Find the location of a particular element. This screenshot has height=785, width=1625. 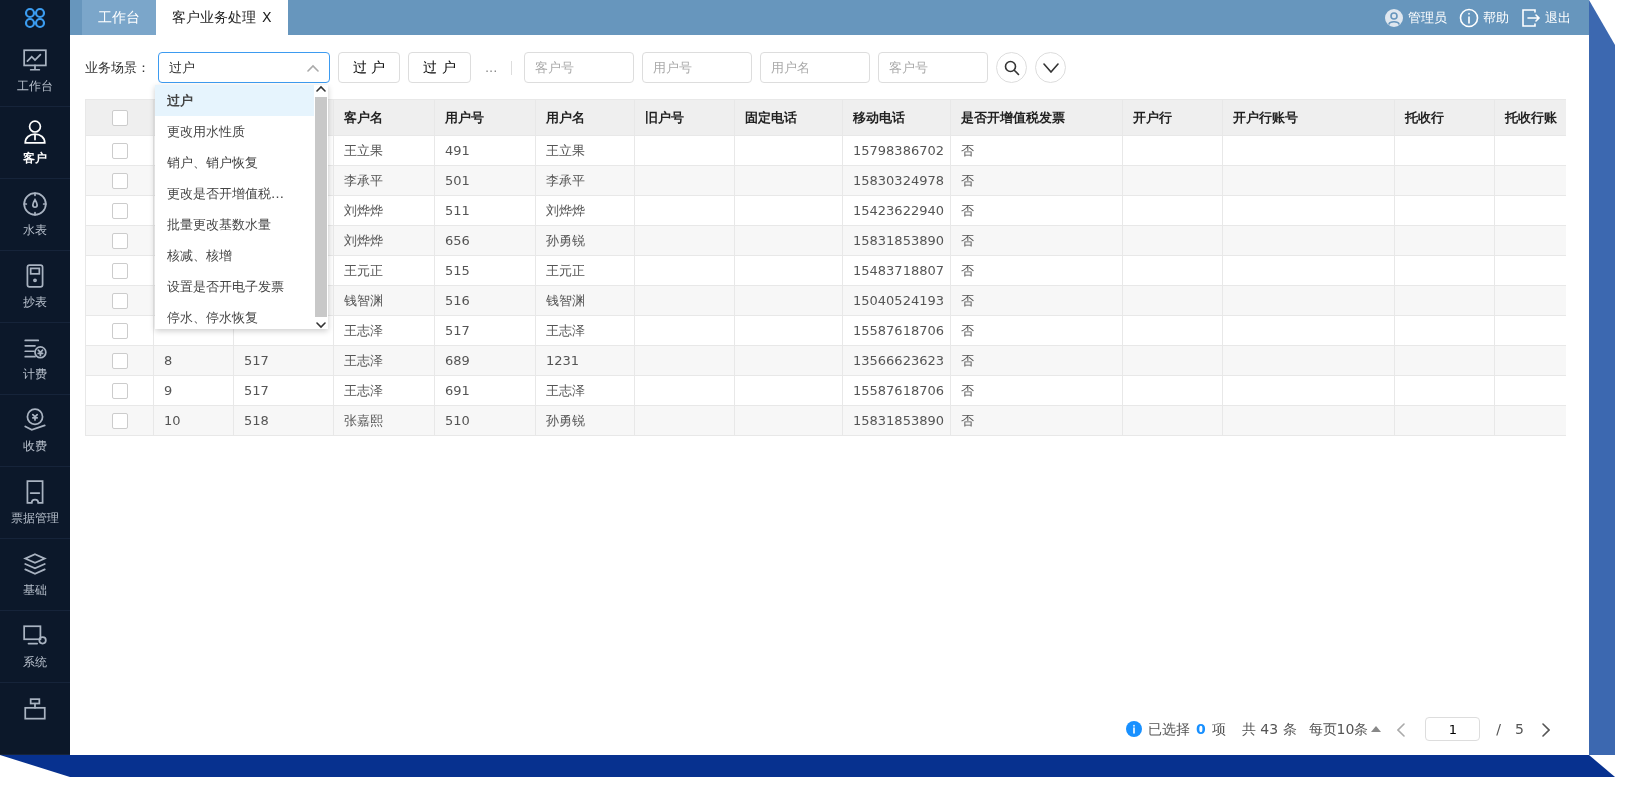

scene-select: 过户 is located at coordinates (244, 67).